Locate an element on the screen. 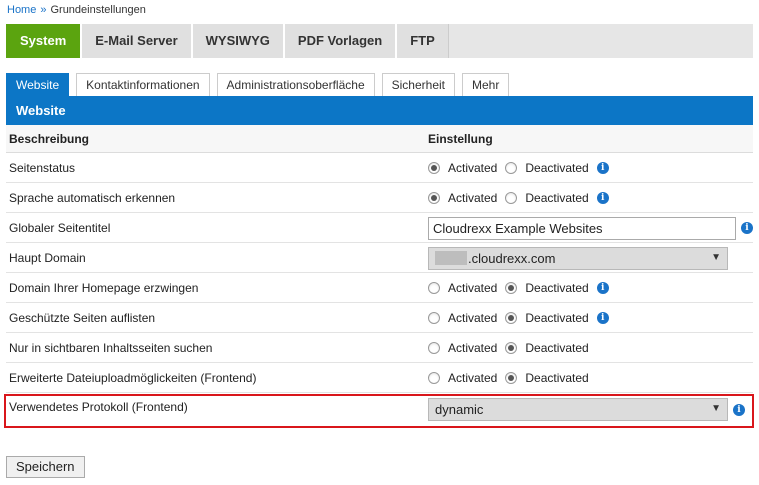 This screenshot has height=485, width=759. breadcrumb-current: Grundeinstellungen is located at coordinates (98, 10).